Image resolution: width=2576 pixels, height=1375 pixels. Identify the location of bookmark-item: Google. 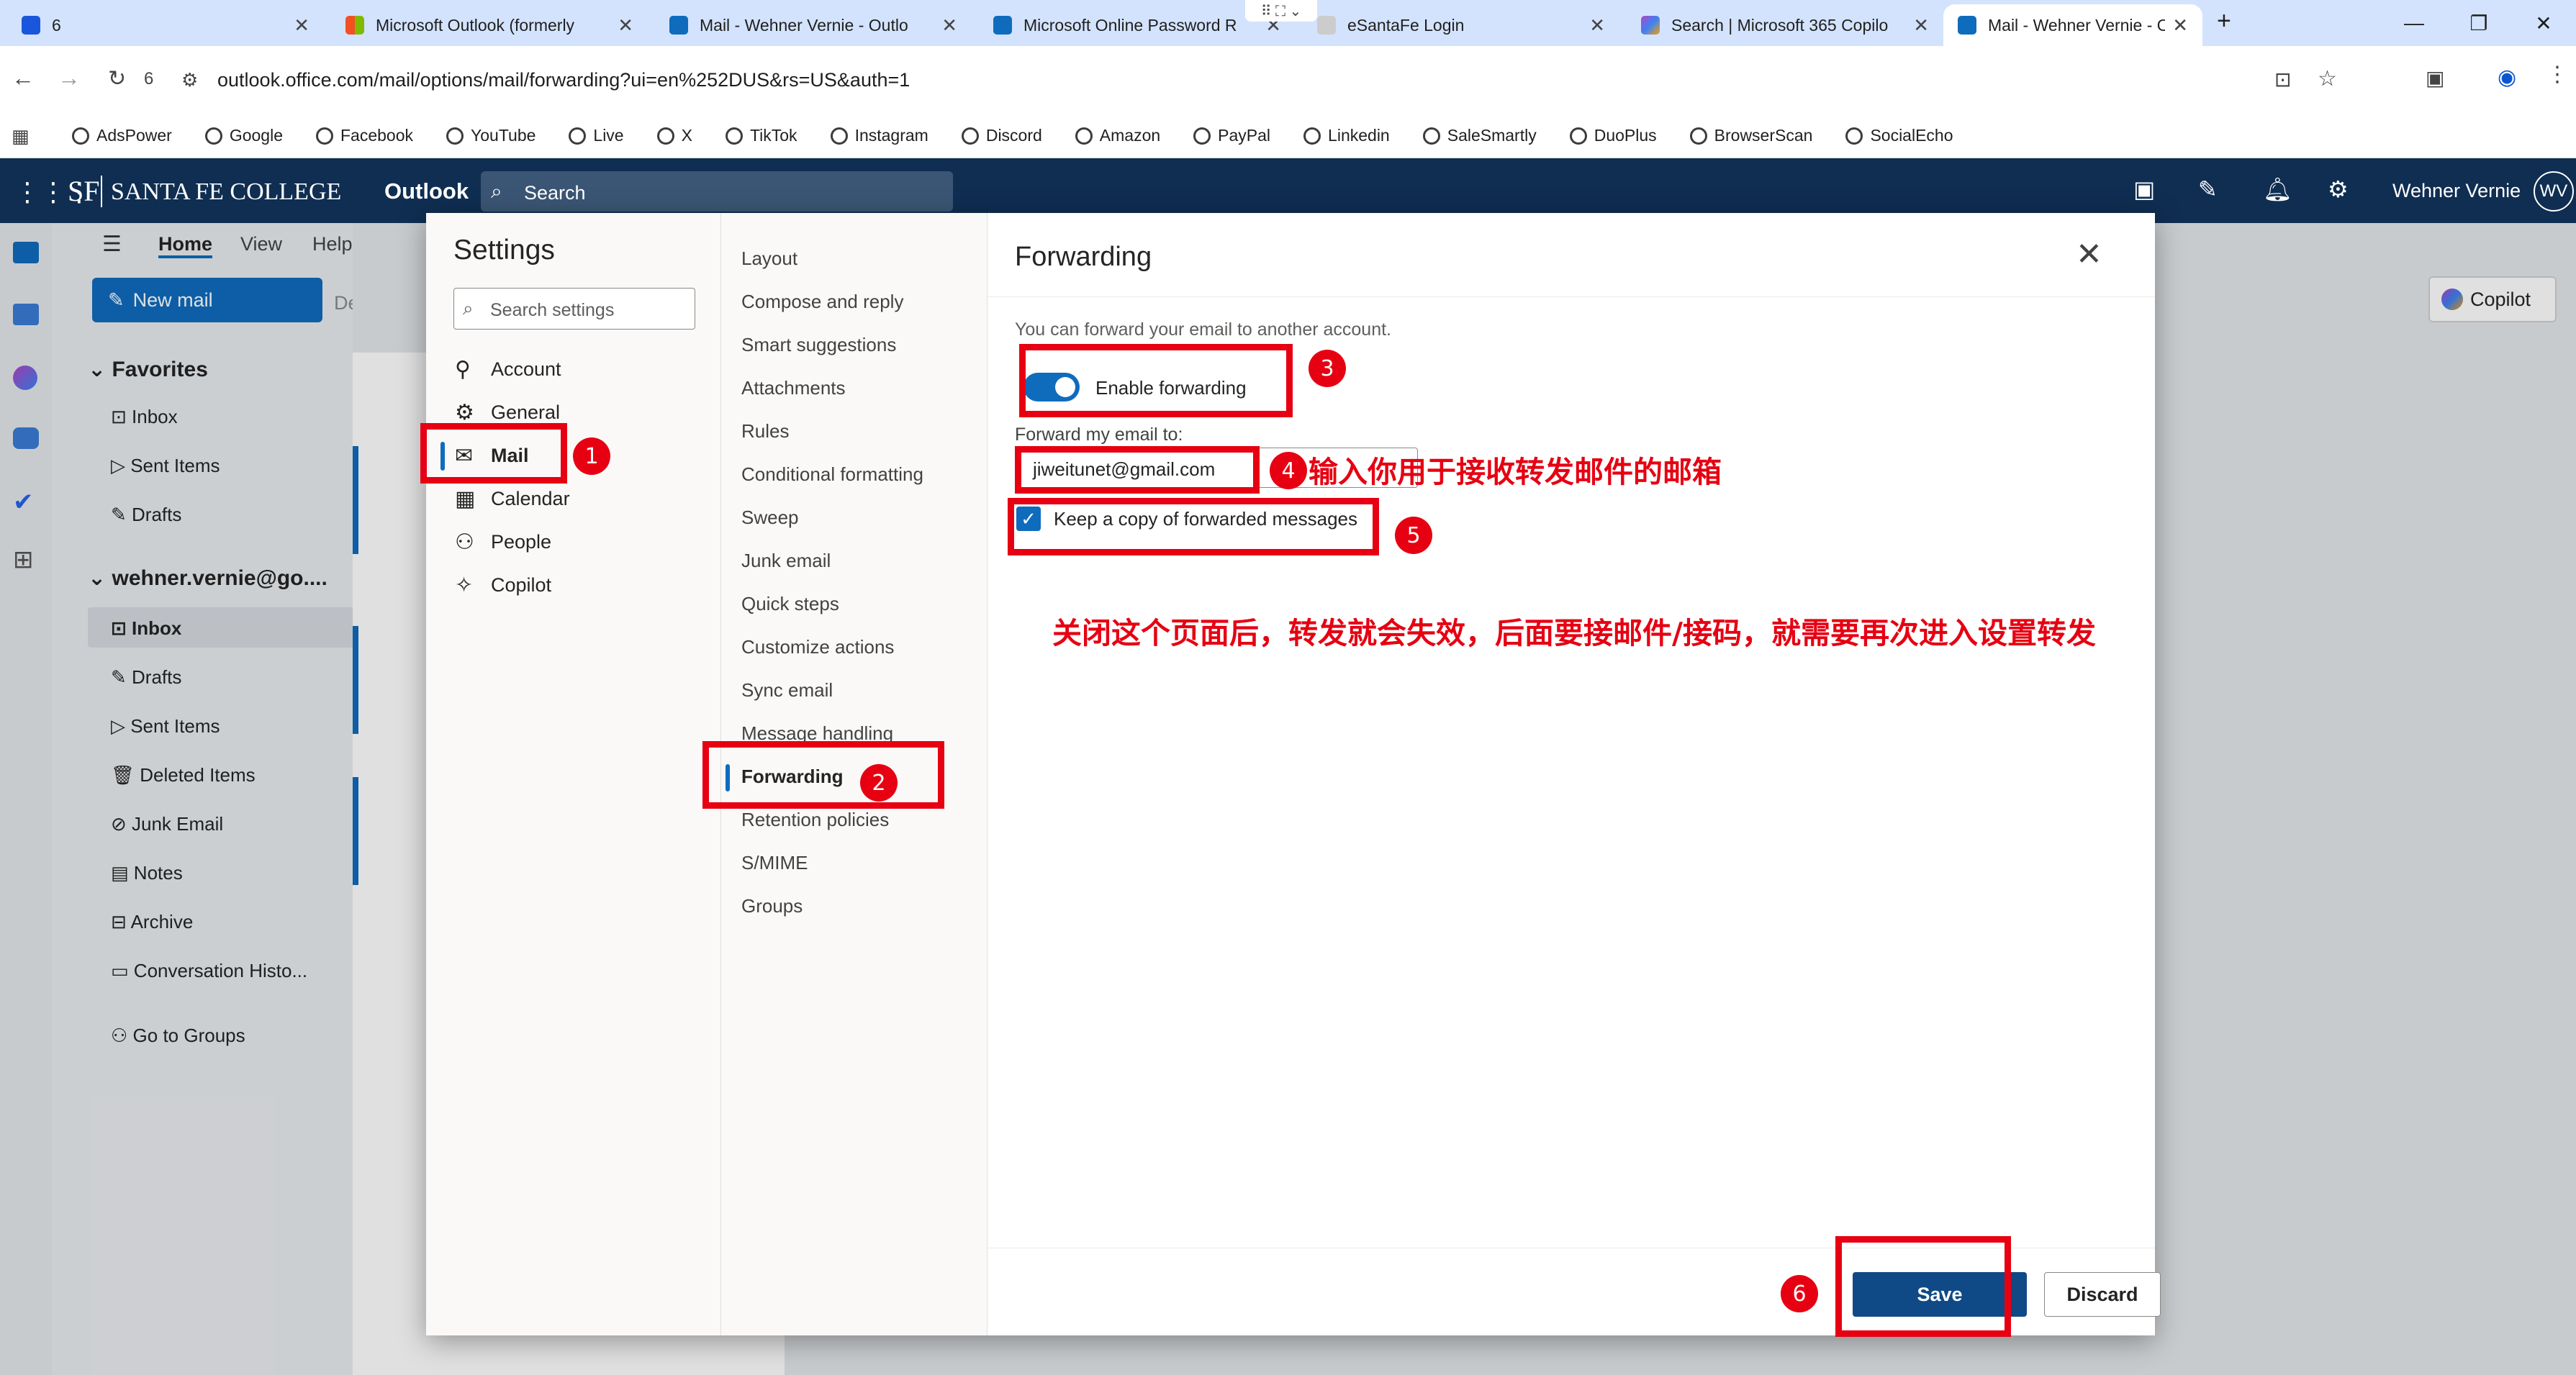
(243, 135).